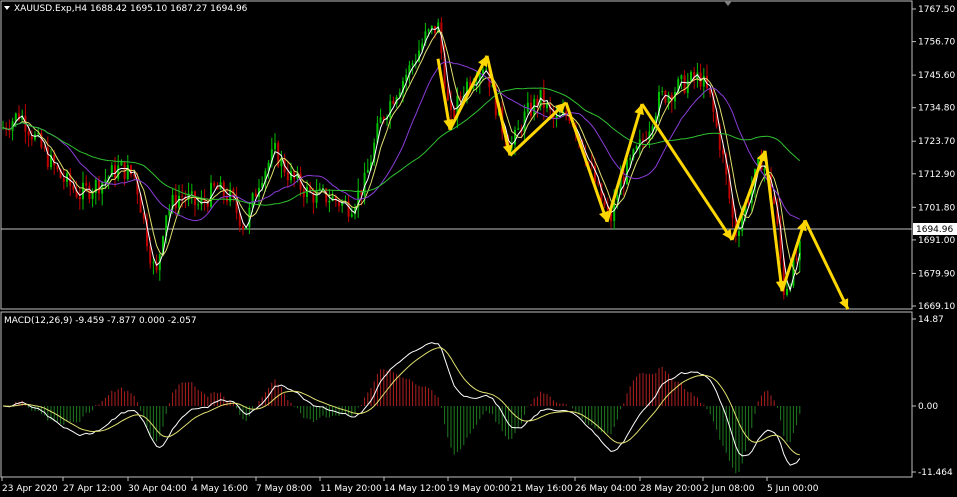 This screenshot has height=497, width=957. Describe the element at coordinates (351, 489) in the screenshot. I see `time-tick-label: 11 May 20:00` at that location.